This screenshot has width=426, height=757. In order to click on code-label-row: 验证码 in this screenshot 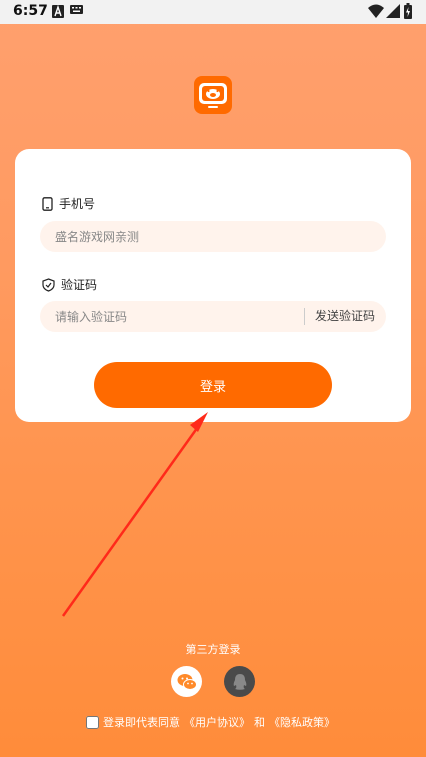, I will do `click(69, 284)`.